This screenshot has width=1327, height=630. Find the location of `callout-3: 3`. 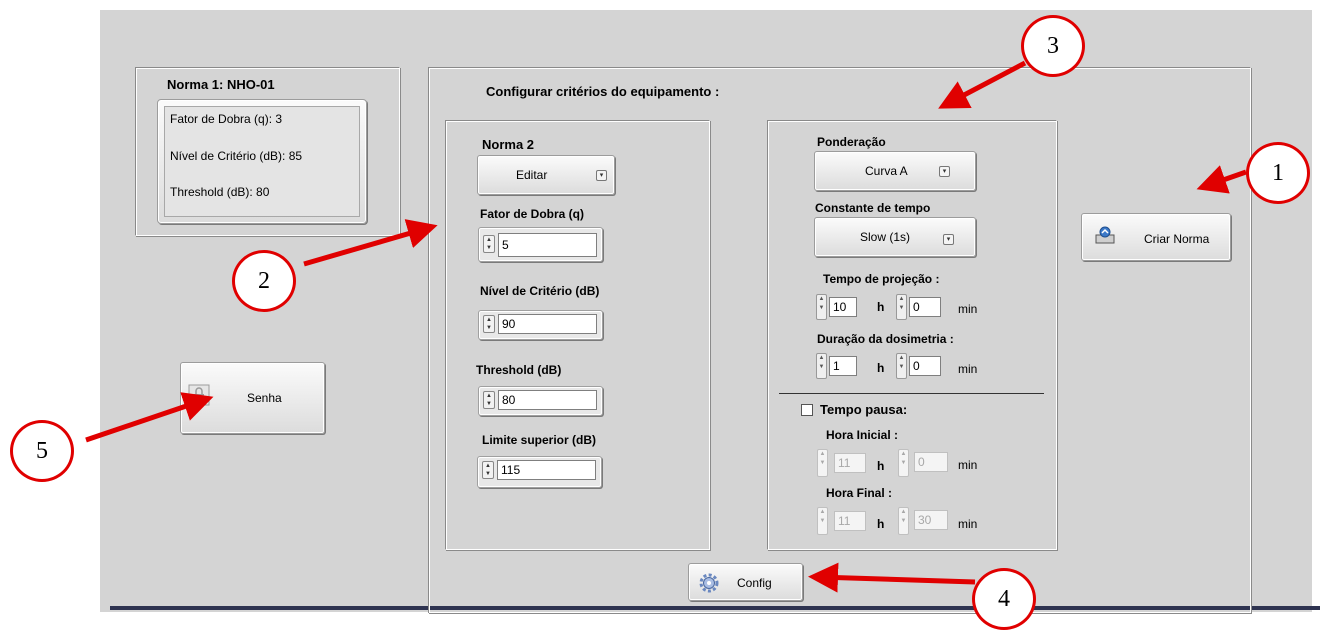

callout-3: 3 is located at coordinates (1053, 46).